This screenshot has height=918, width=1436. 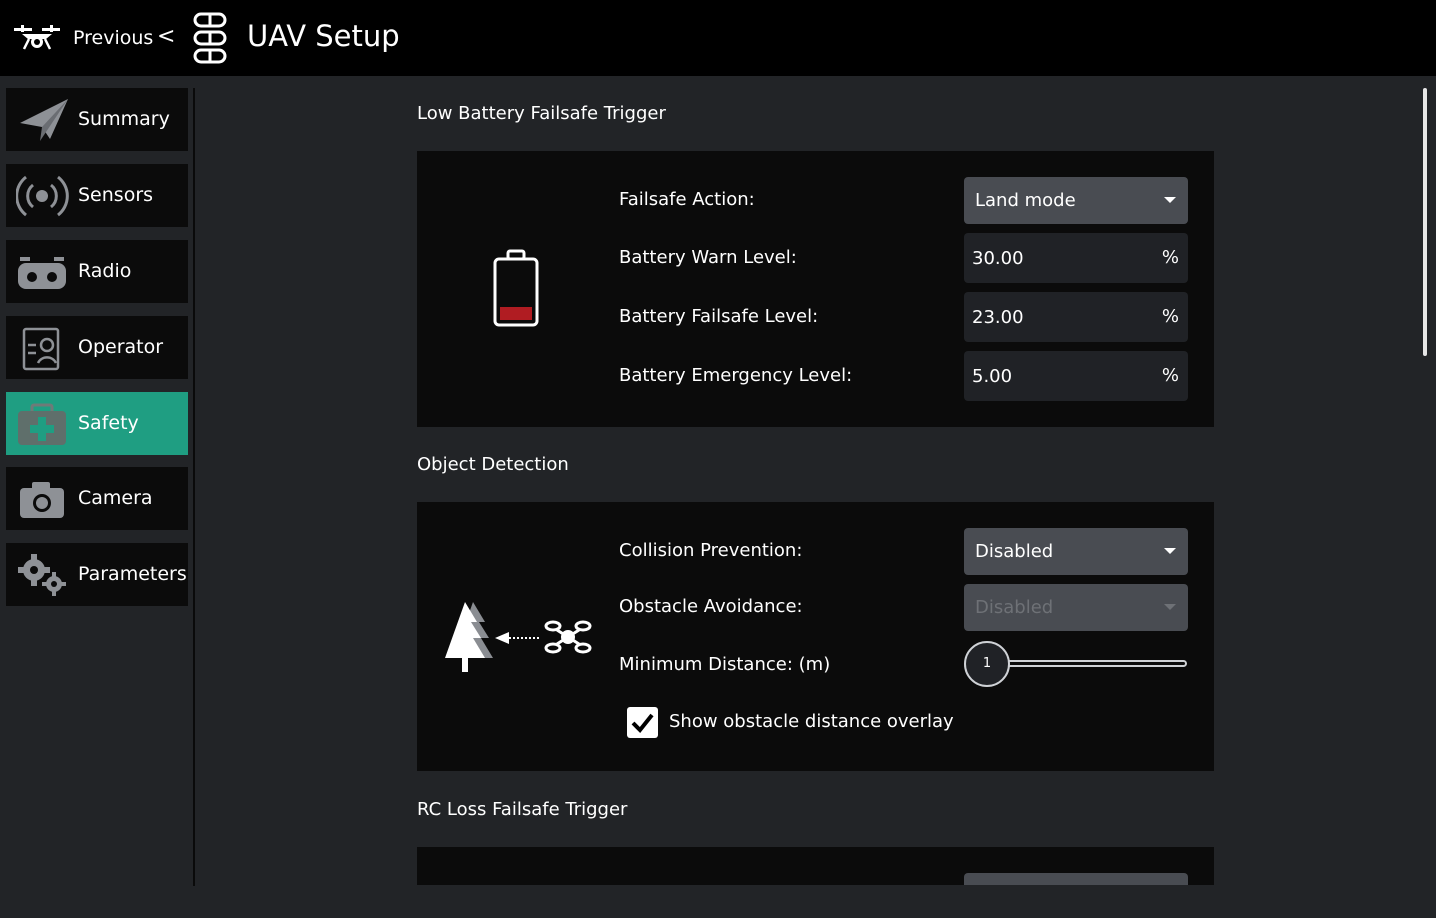 What do you see at coordinates (132, 574) in the screenshot?
I see `sidebar-item-label: Parameters` at bounding box center [132, 574].